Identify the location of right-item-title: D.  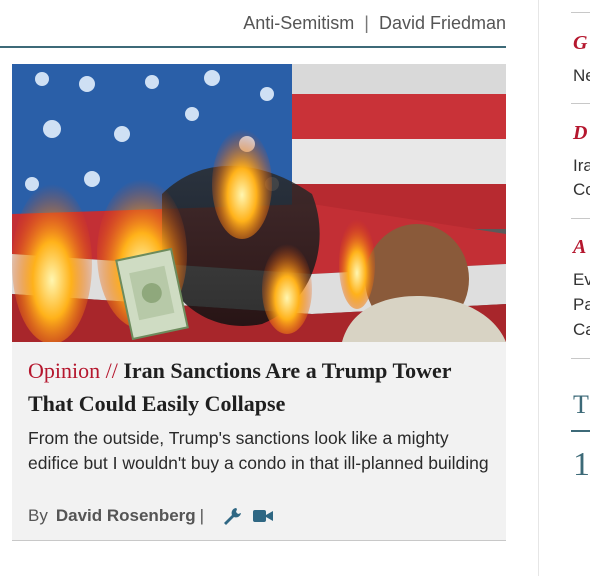
(580, 133).